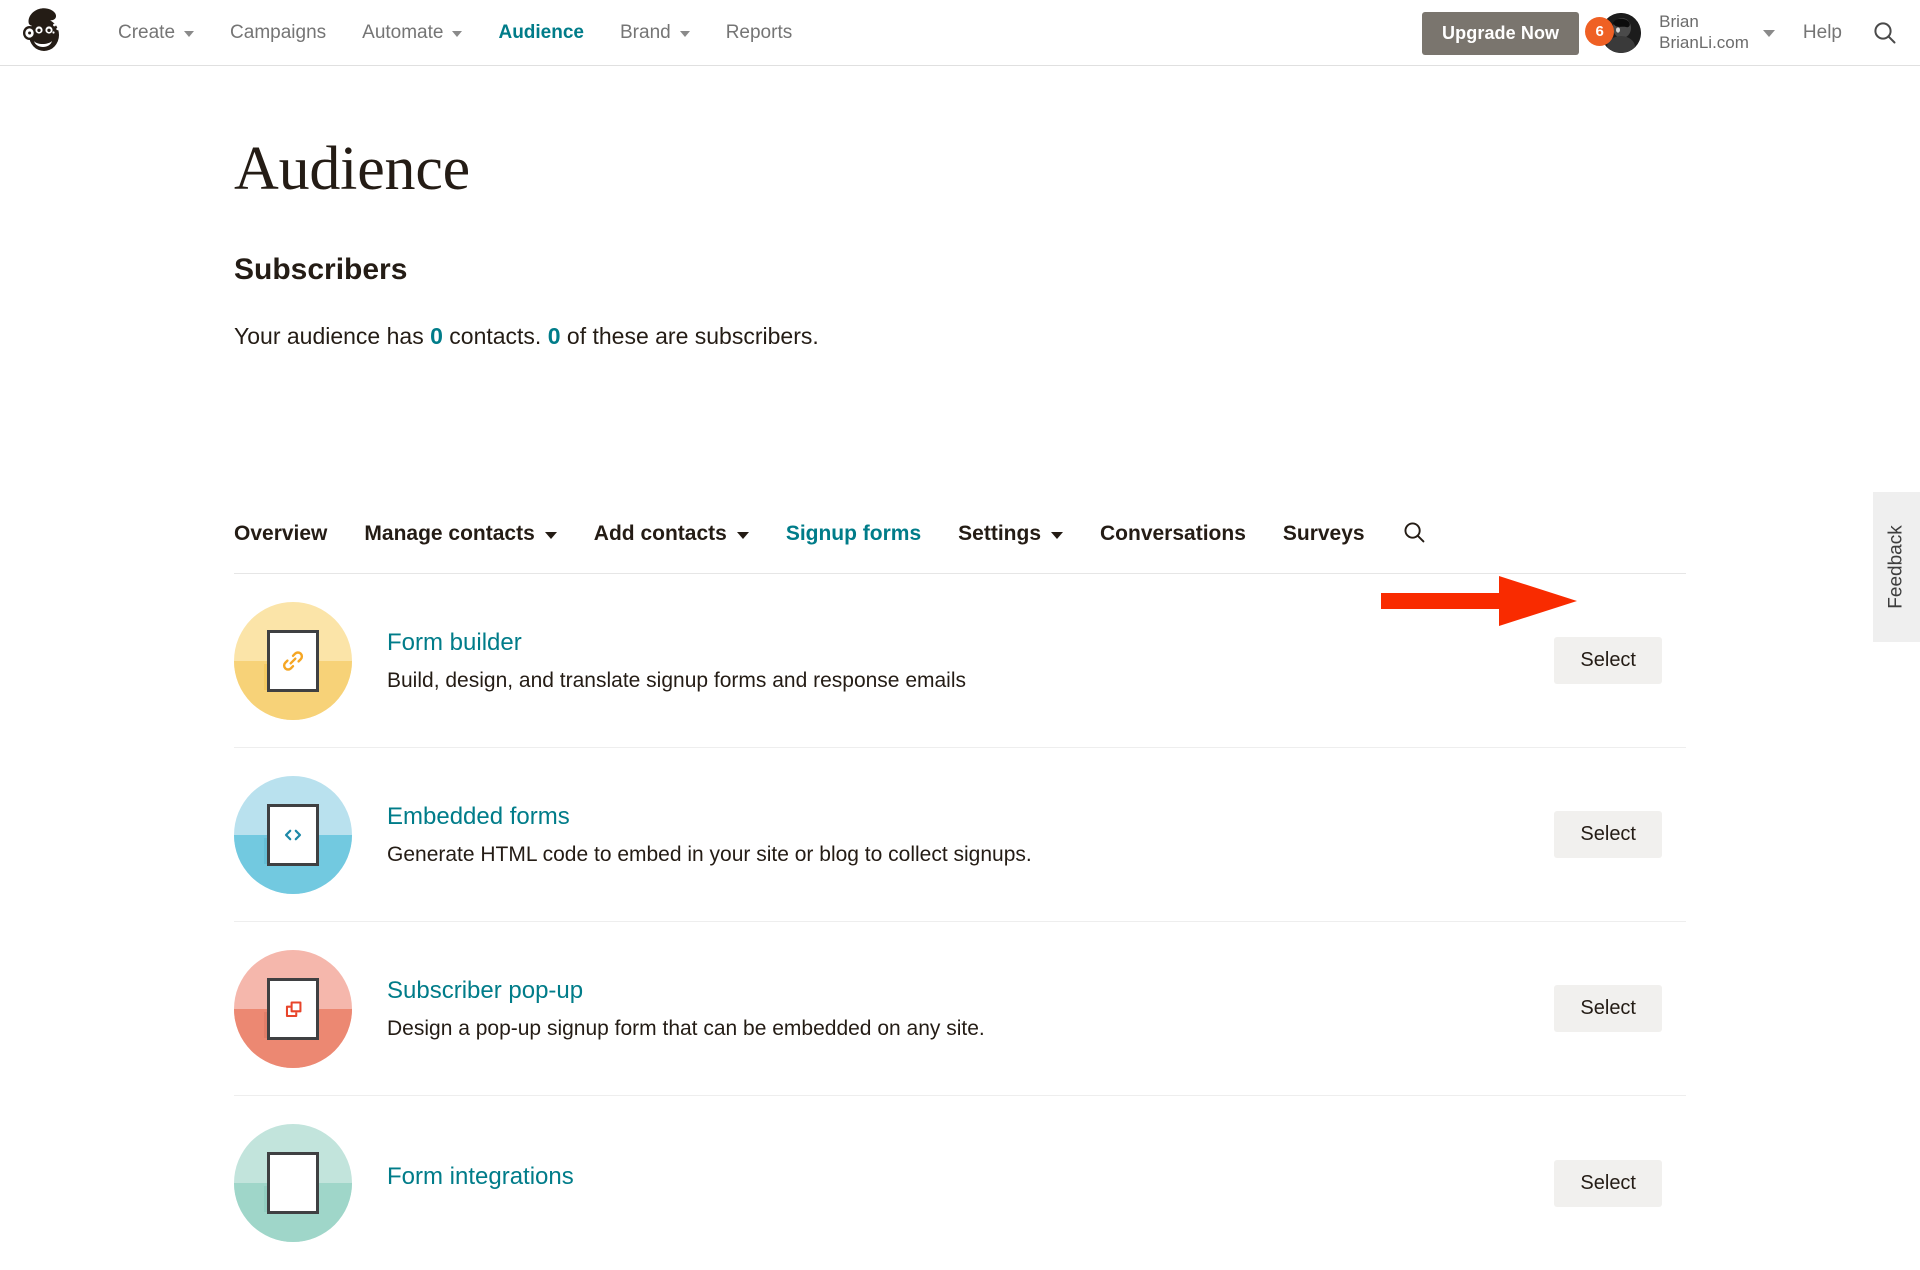  I want to click on tab-signup-forms: Signup forms, so click(853, 537).